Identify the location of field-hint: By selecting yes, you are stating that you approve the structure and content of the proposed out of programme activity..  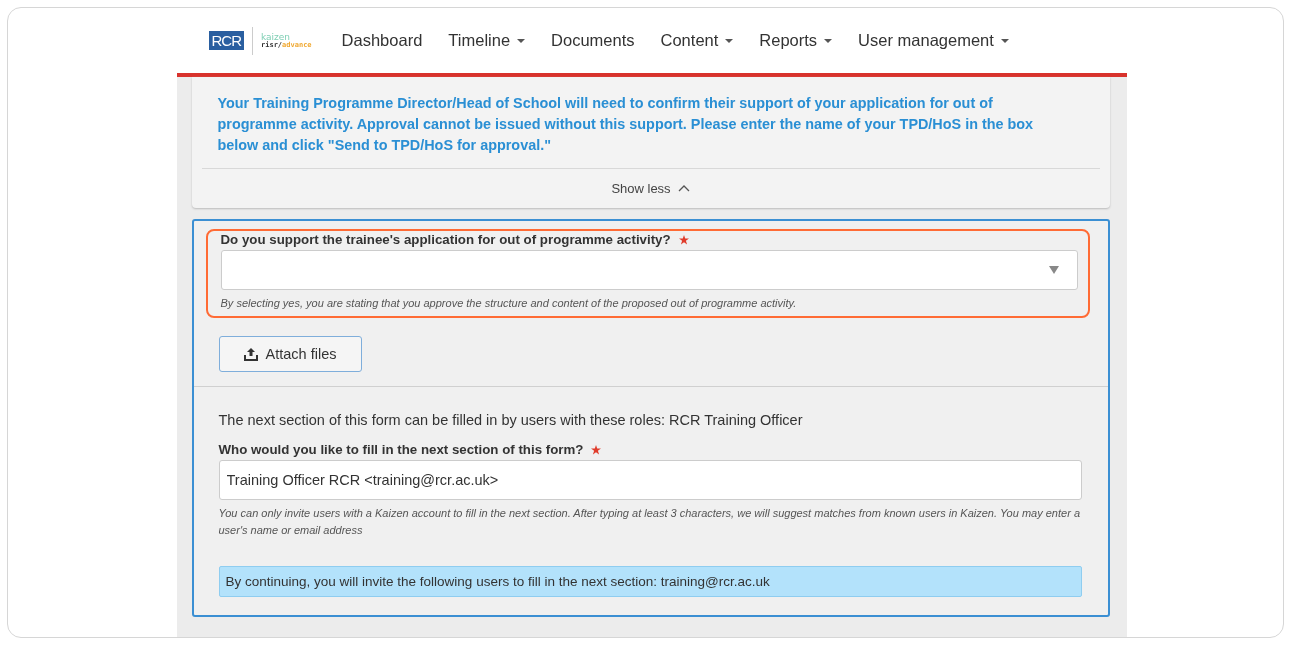
(509, 303).